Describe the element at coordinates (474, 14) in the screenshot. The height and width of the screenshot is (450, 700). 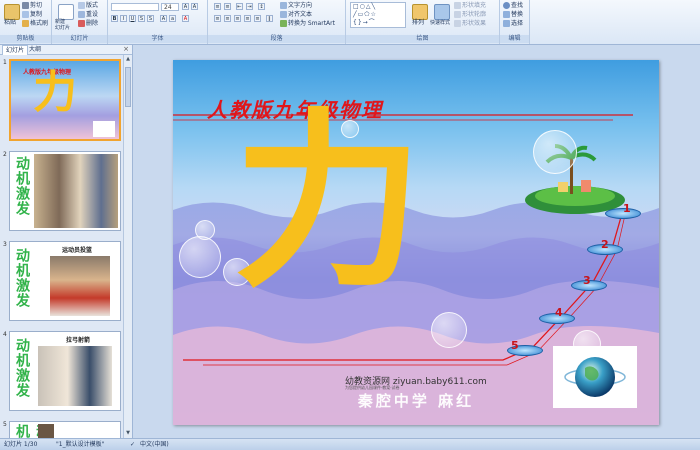
I see `shape-outline-label: 形状轮廓` at that location.